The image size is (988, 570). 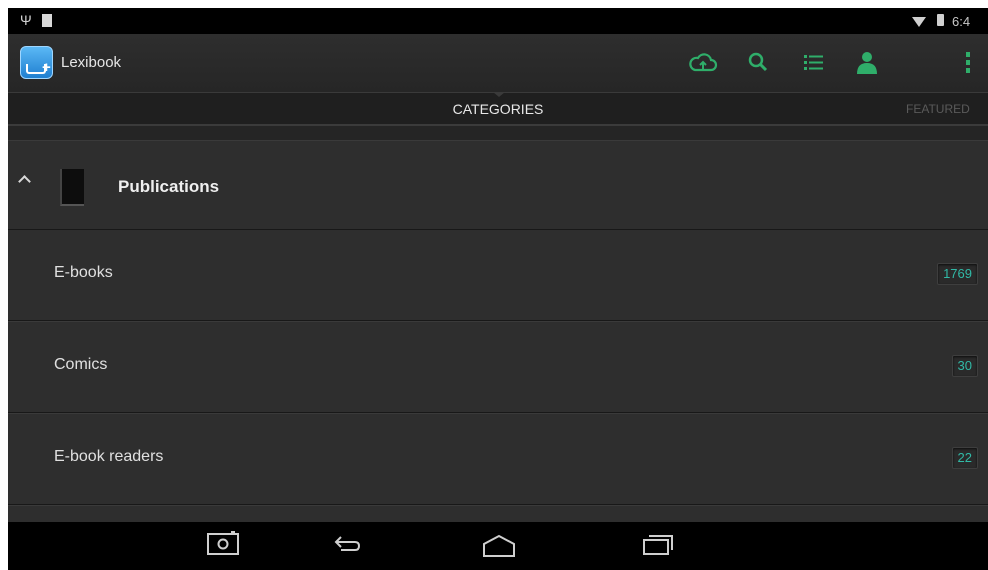 What do you see at coordinates (498, 21) in the screenshot?
I see `status-bar: Ψ 6:4` at bounding box center [498, 21].